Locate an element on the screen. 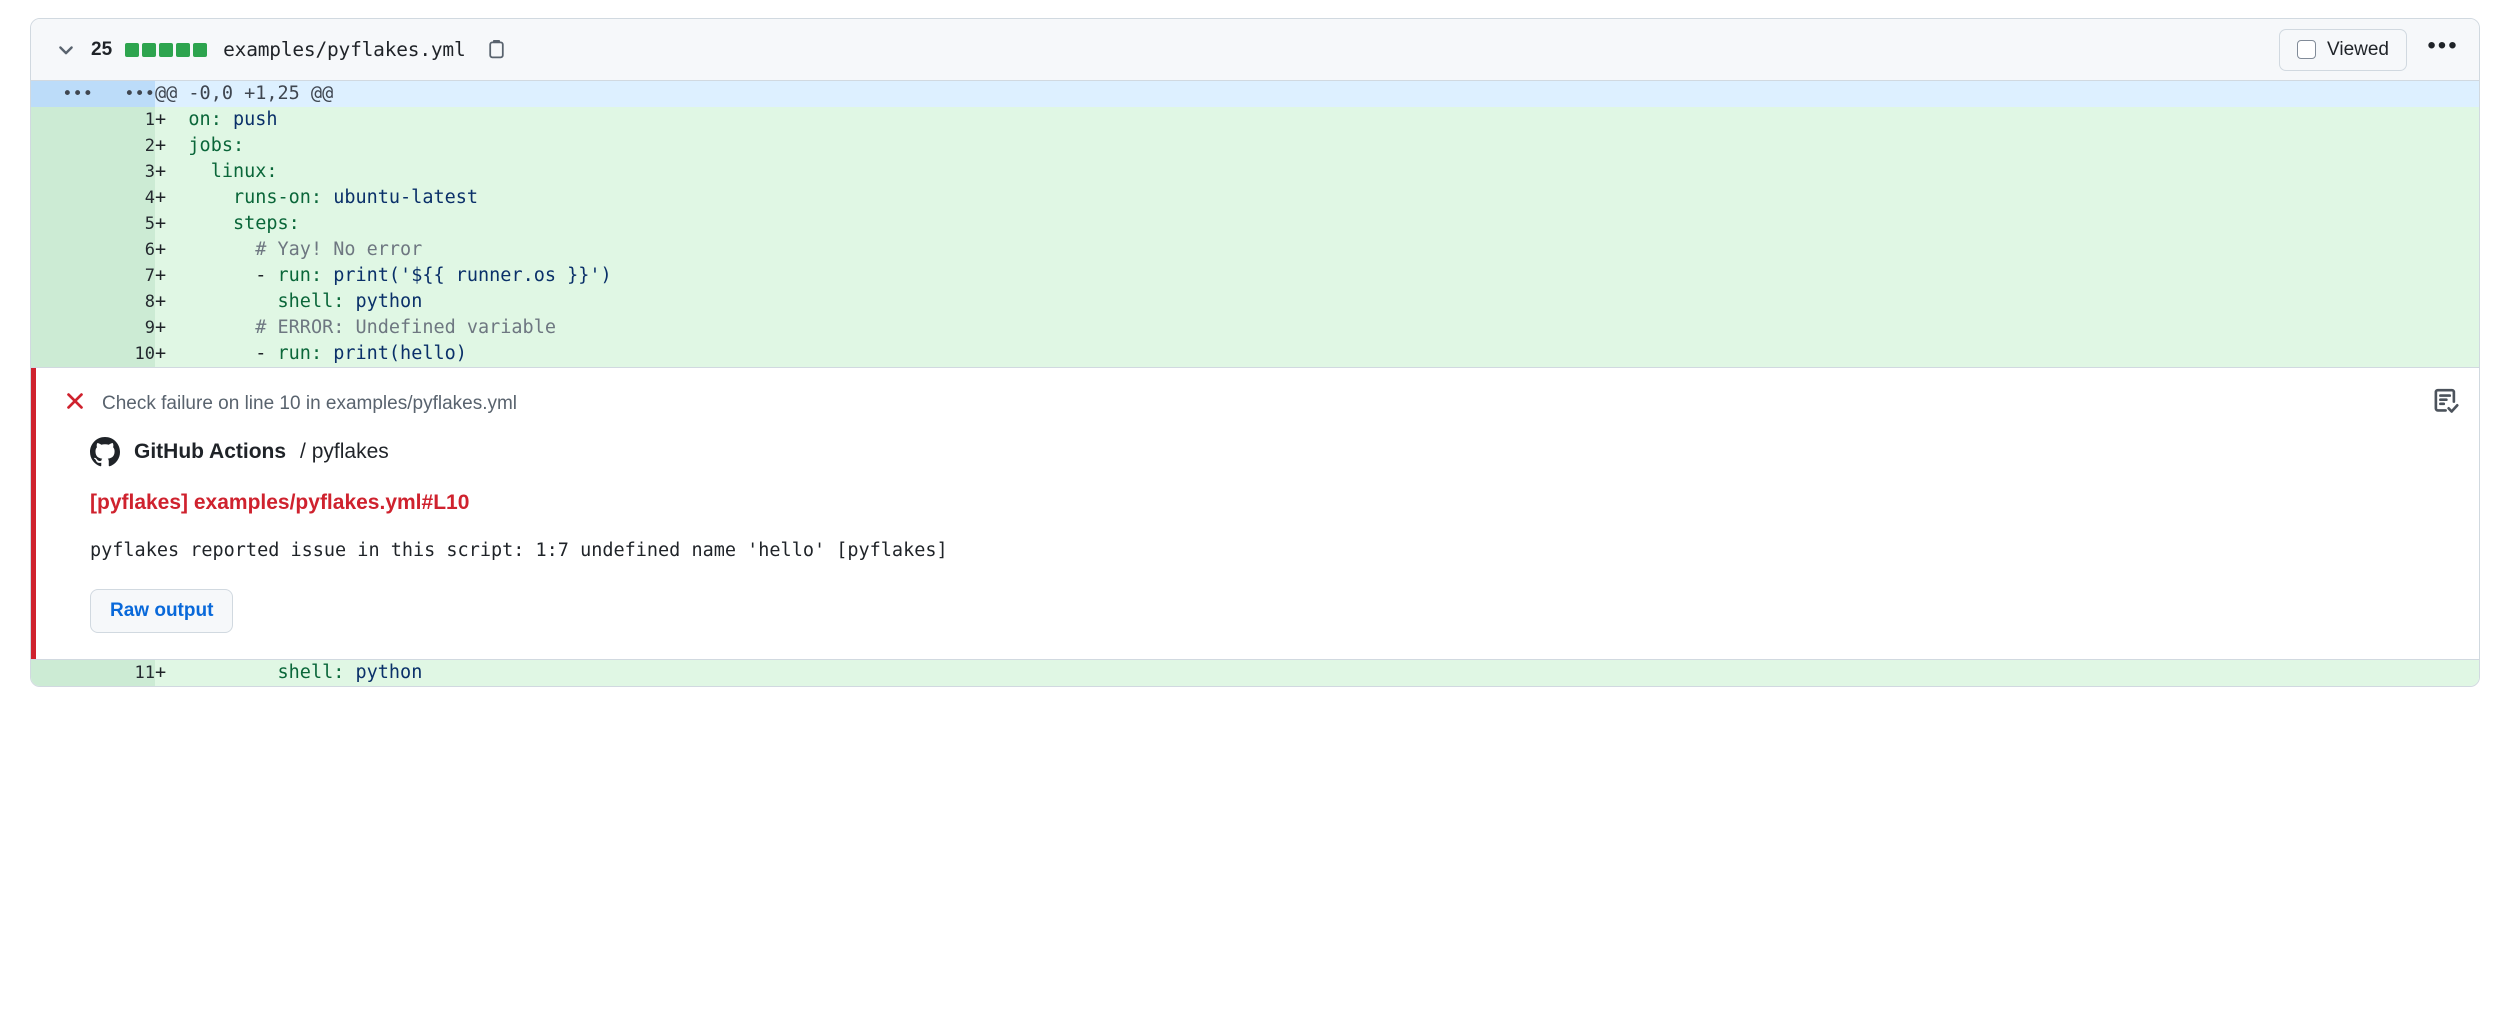 The image size is (2510, 1016). chevron-down-icon is located at coordinates (66, 50).